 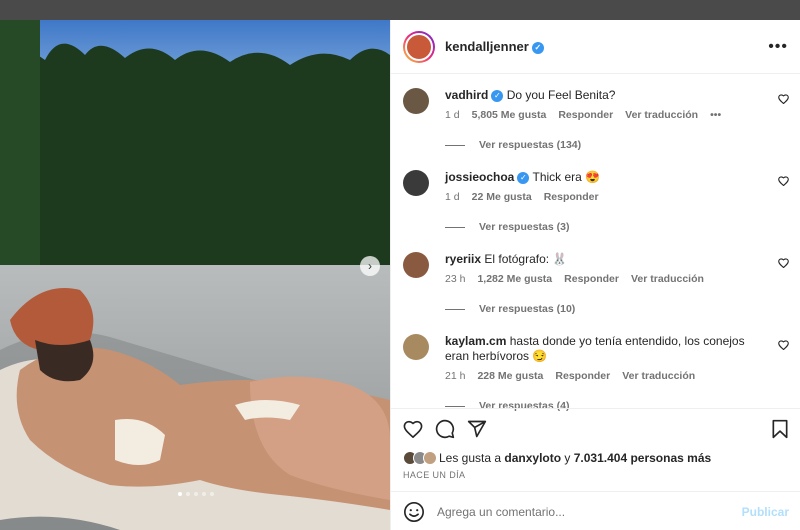 What do you see at coordinates (455, 279) in the screenshot?
I see `comment-time: 23 h` at bounding box center [455, 279].